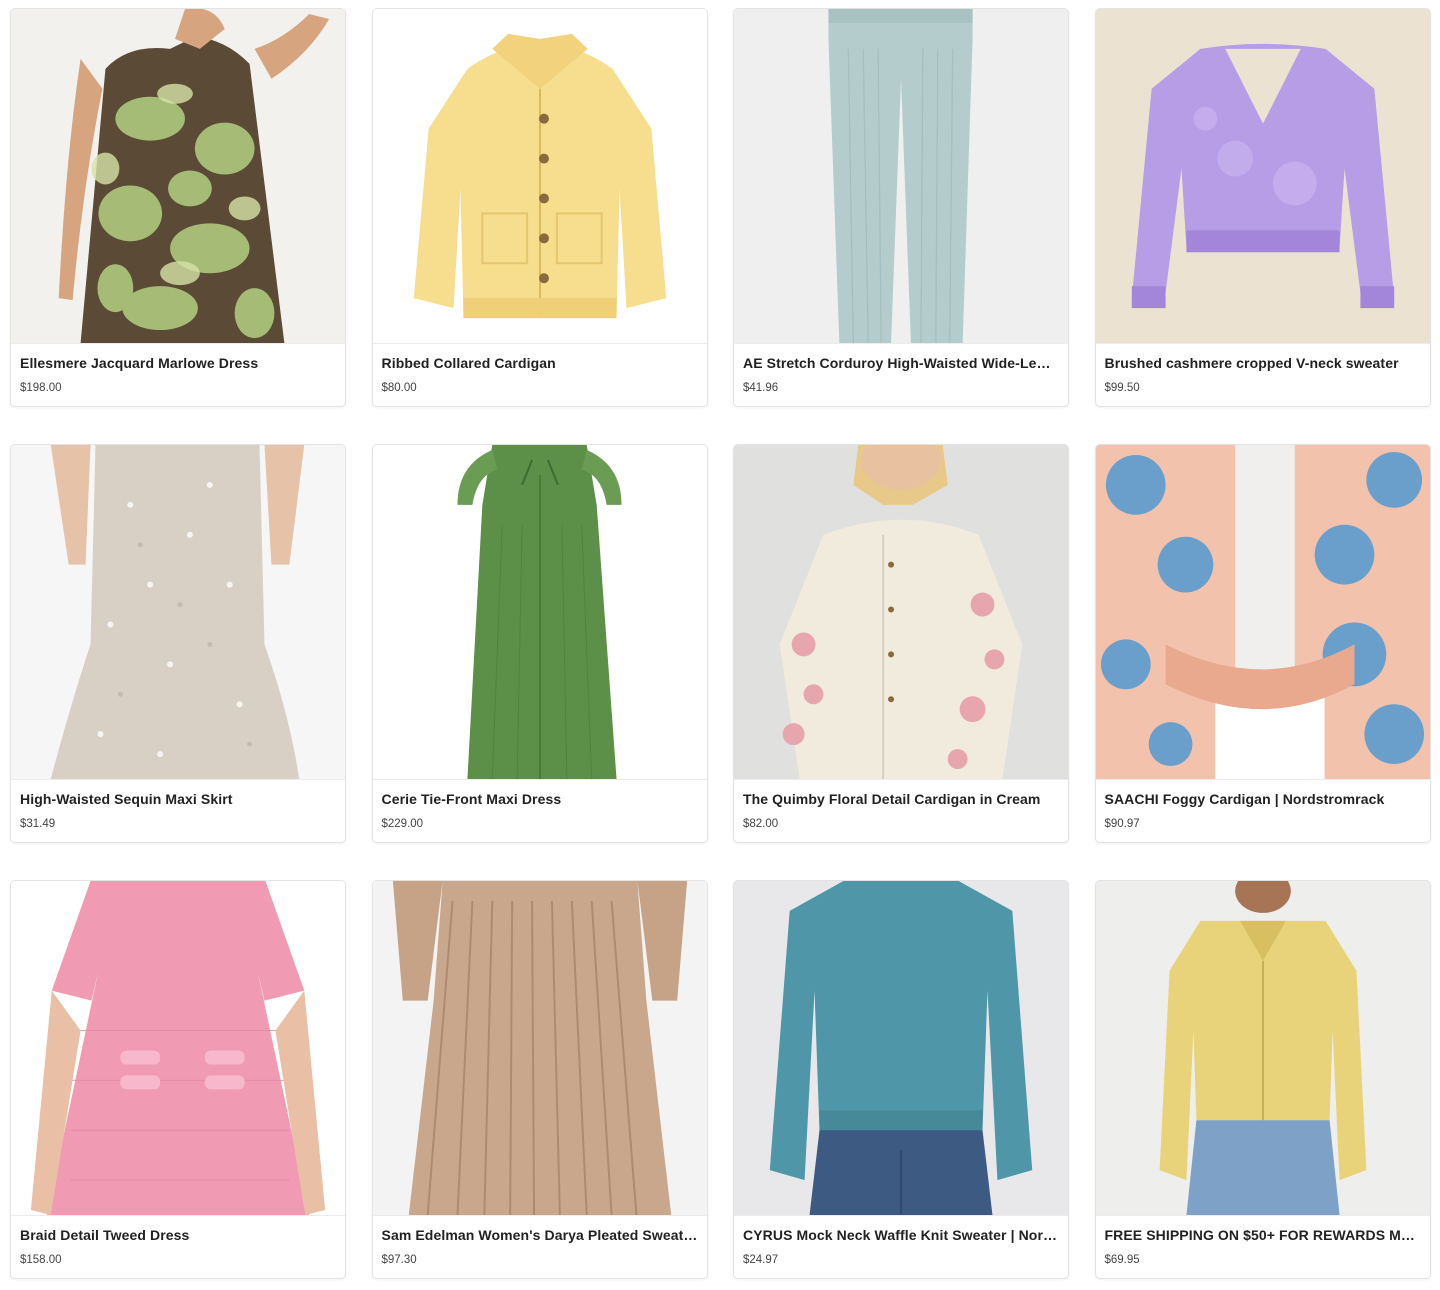 This screenshot has width=1440, height=1290. Describe the element at coordinates (399, 1260) in the screenshot. I see `product-price: $97.30` at that location.